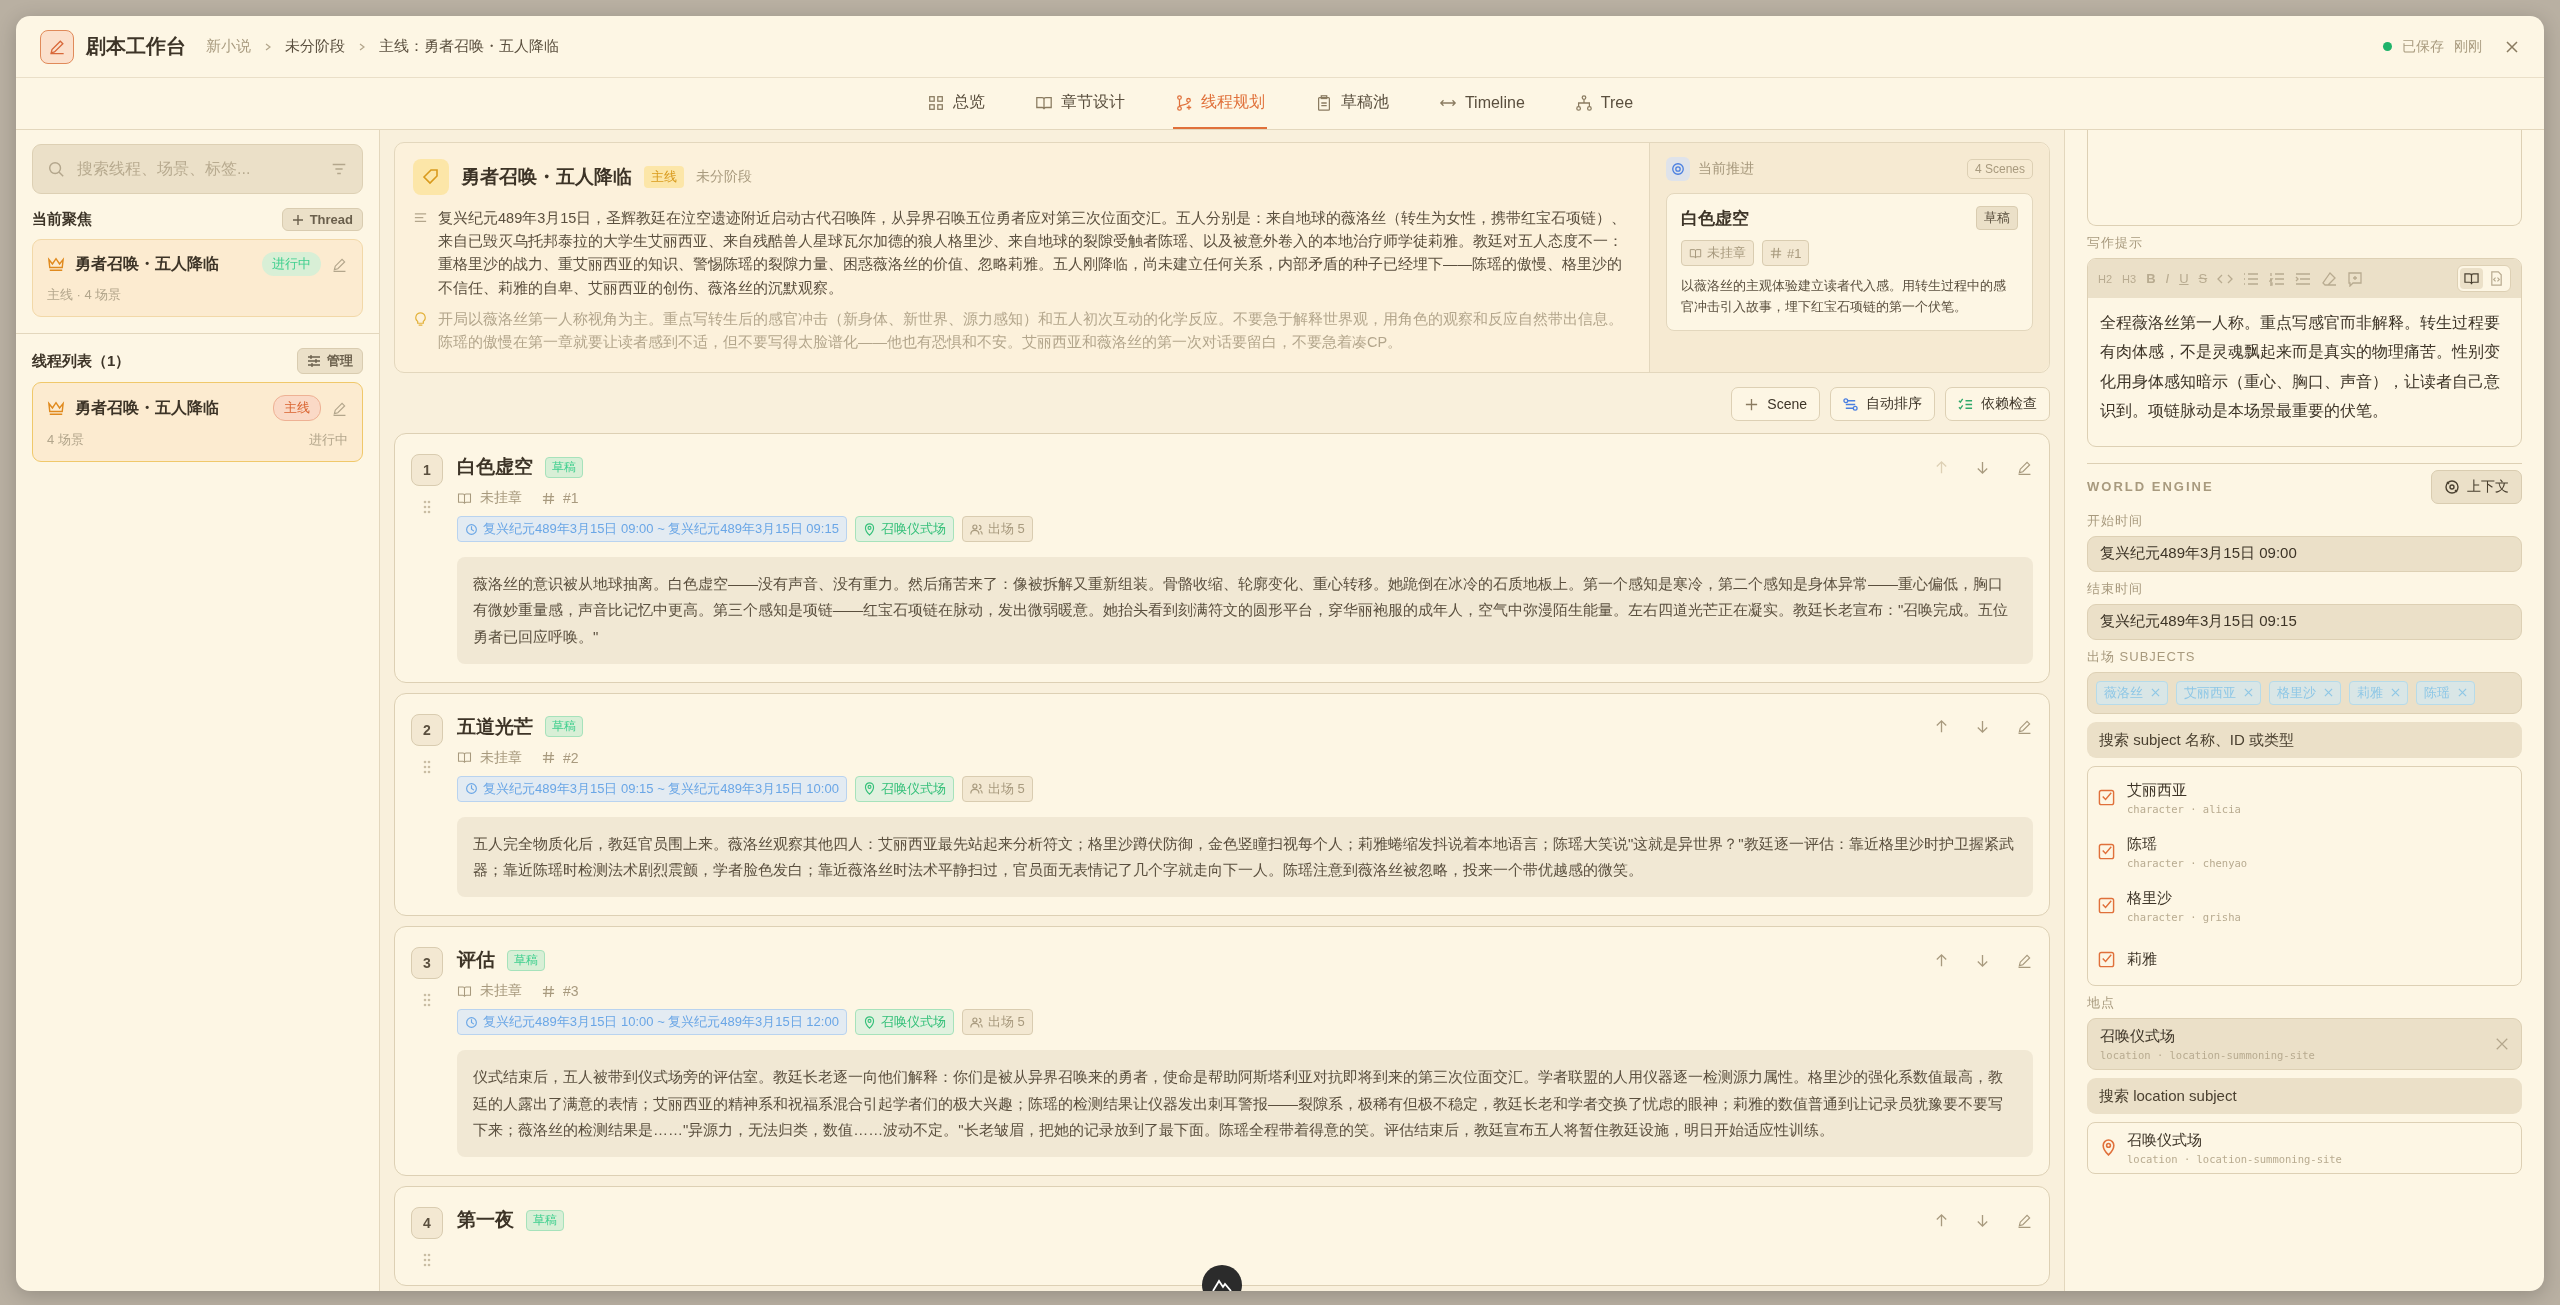 The height and width of the screenshot is (1305, 2560). I want to click on thread-list-item: 勇者召唤・五人降临 主线 4 场景 进行中, so click(197, 422).